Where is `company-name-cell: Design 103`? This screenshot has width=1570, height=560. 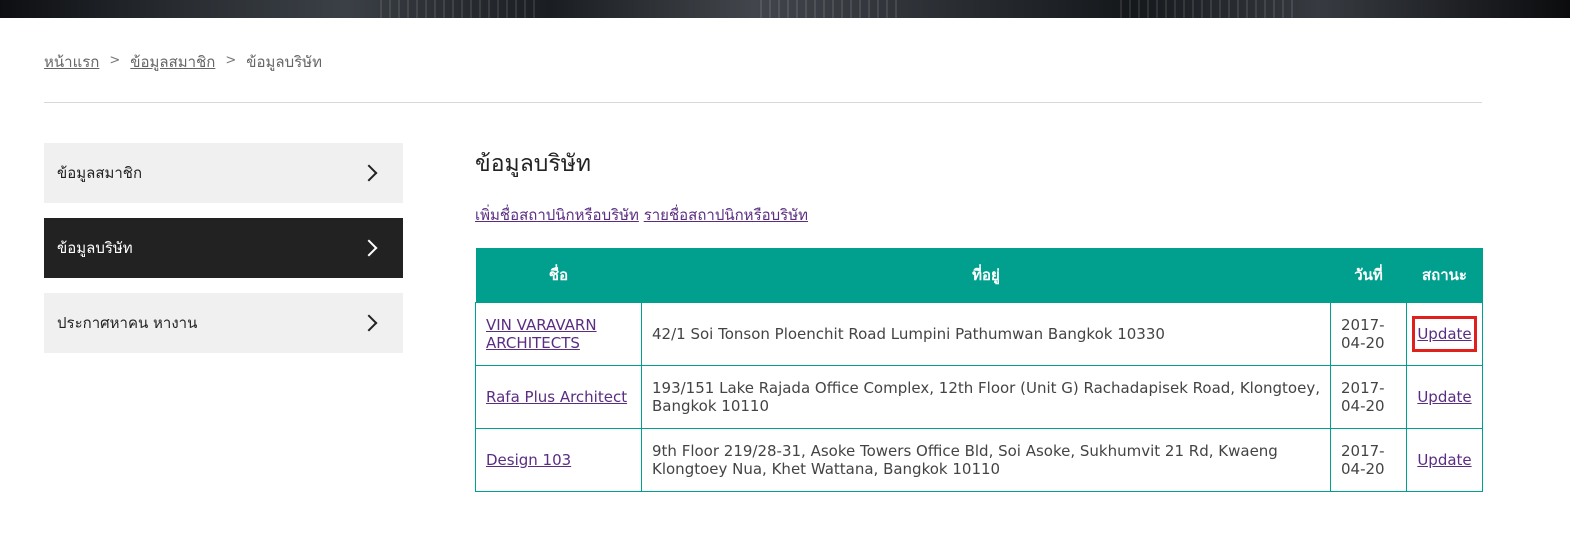
company-name-cell: Design 103 is located at coordinates (558, 460).